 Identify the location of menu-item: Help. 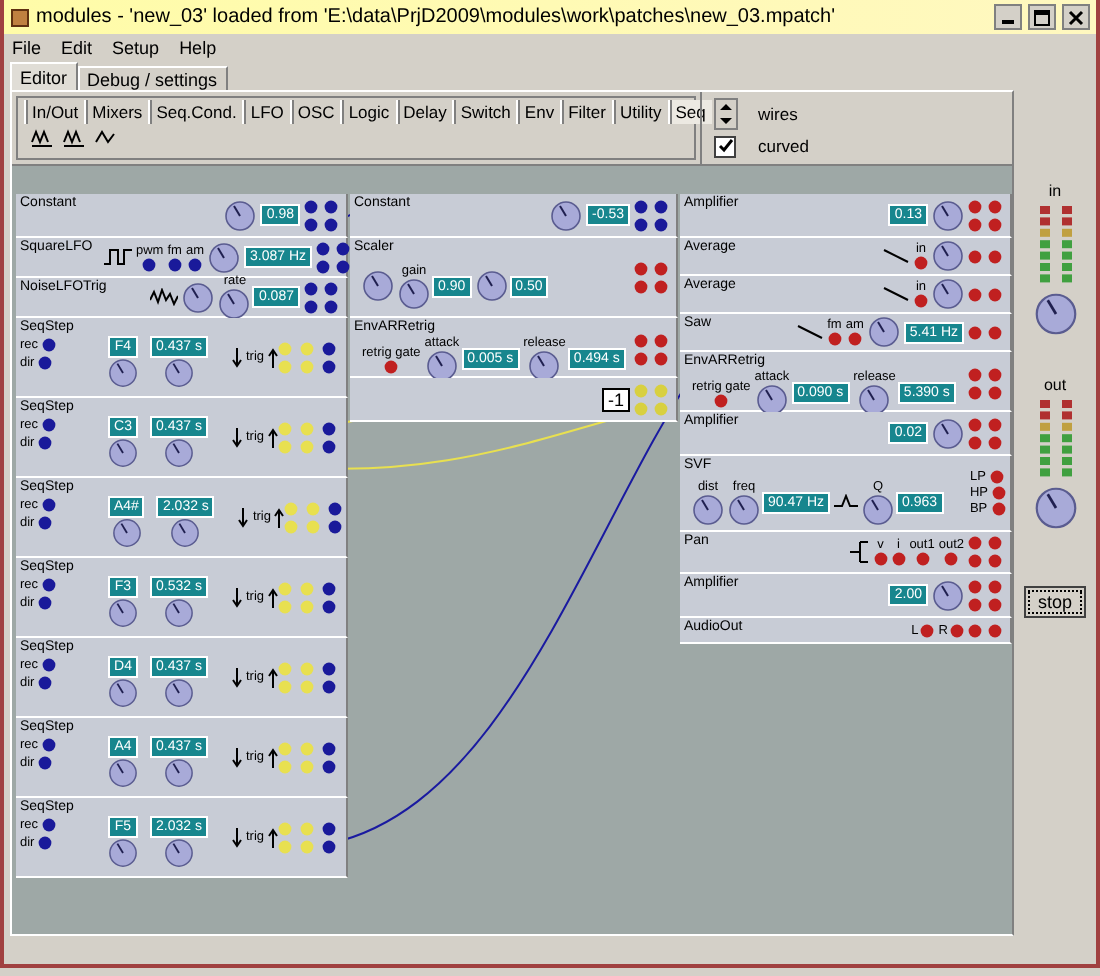
(198, 48).